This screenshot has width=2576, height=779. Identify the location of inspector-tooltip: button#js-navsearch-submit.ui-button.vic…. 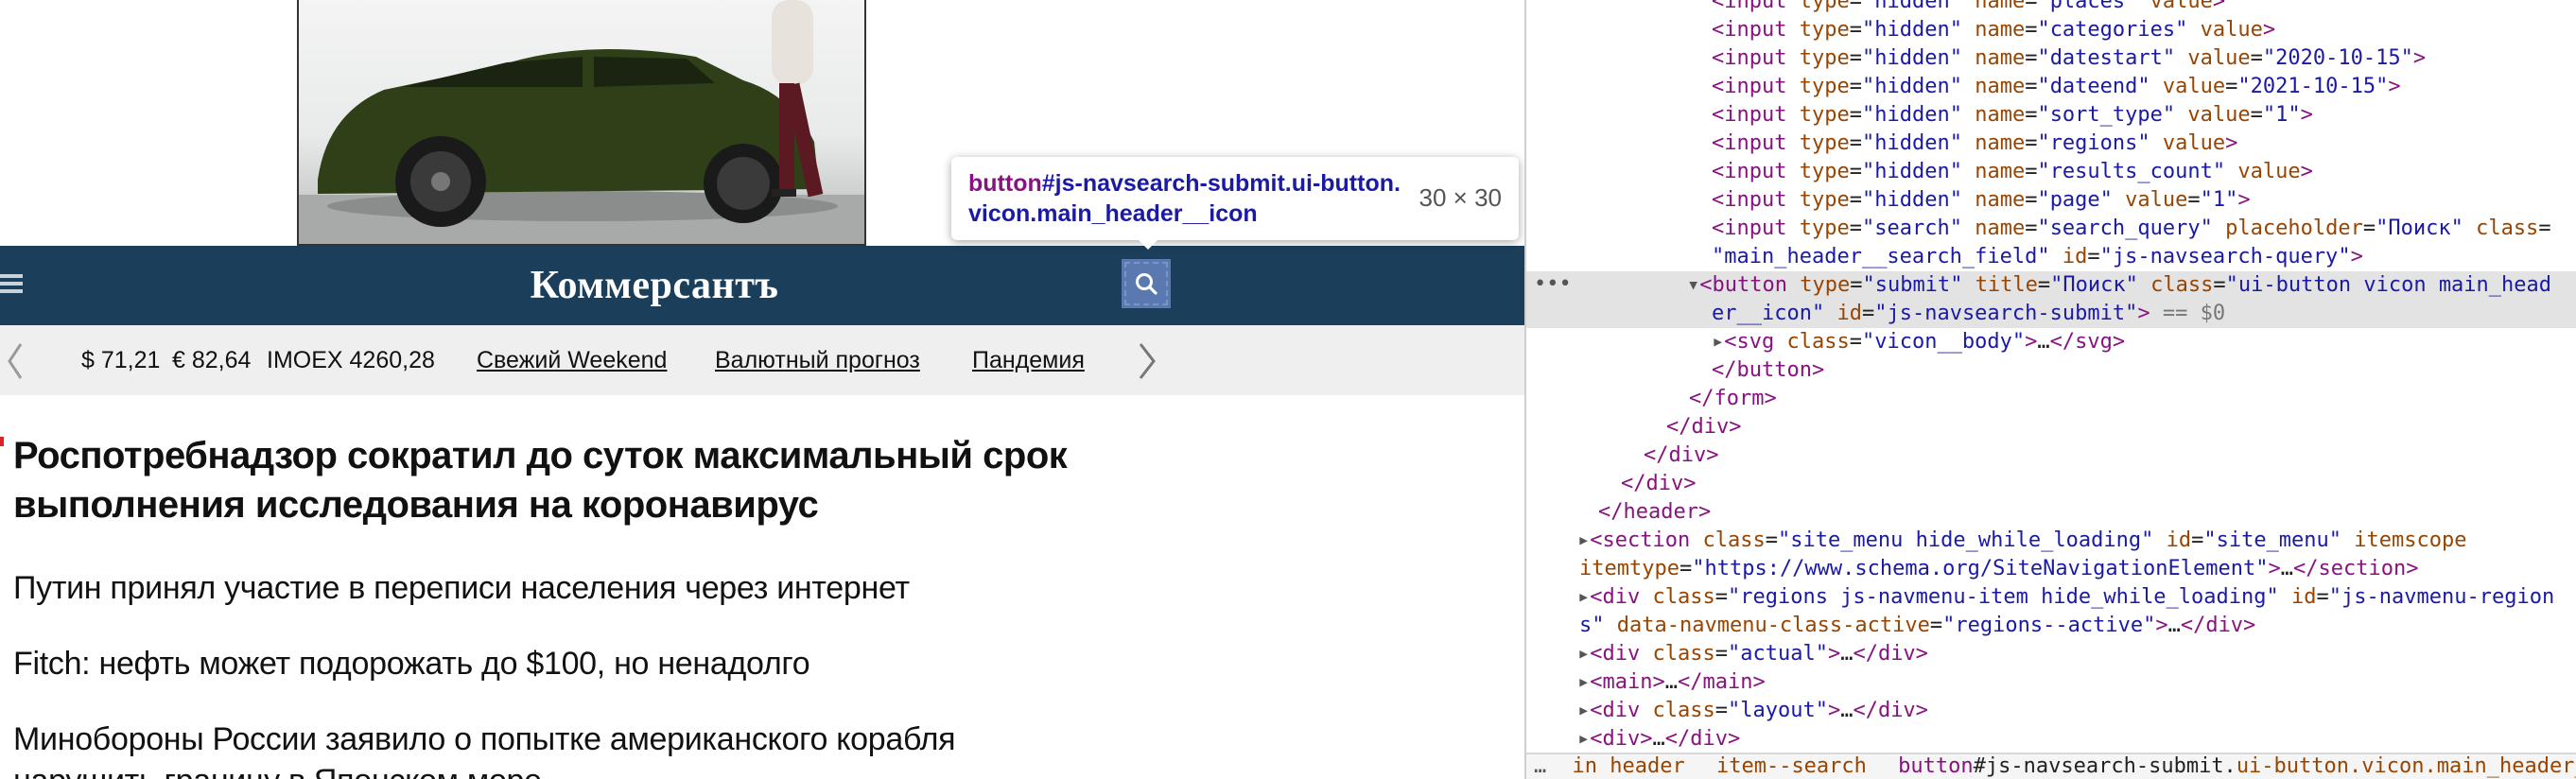
(1235, 203).